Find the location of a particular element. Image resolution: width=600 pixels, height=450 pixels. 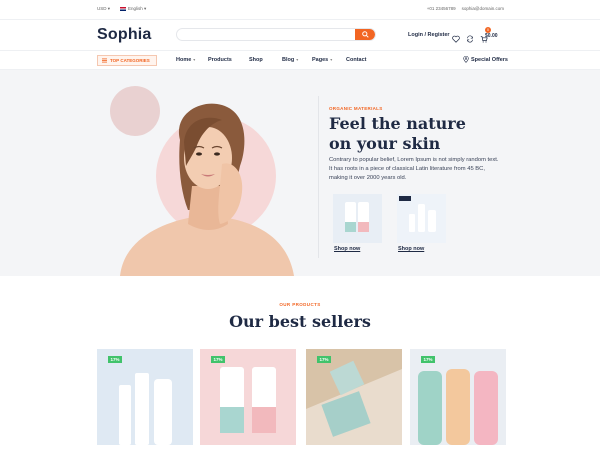

search-icon is located at coordinates (365, 34).